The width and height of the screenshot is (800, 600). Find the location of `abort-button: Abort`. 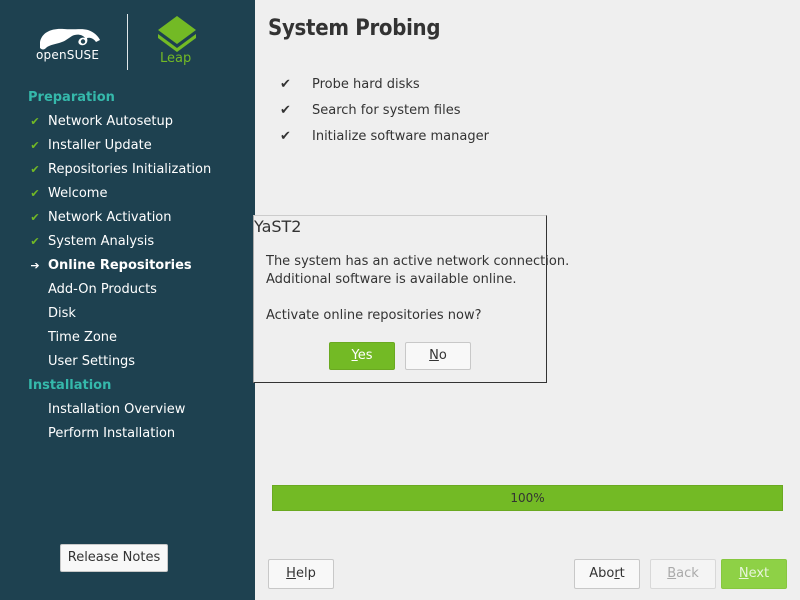

abort-button: Abort is located at coordinates (607, 574).